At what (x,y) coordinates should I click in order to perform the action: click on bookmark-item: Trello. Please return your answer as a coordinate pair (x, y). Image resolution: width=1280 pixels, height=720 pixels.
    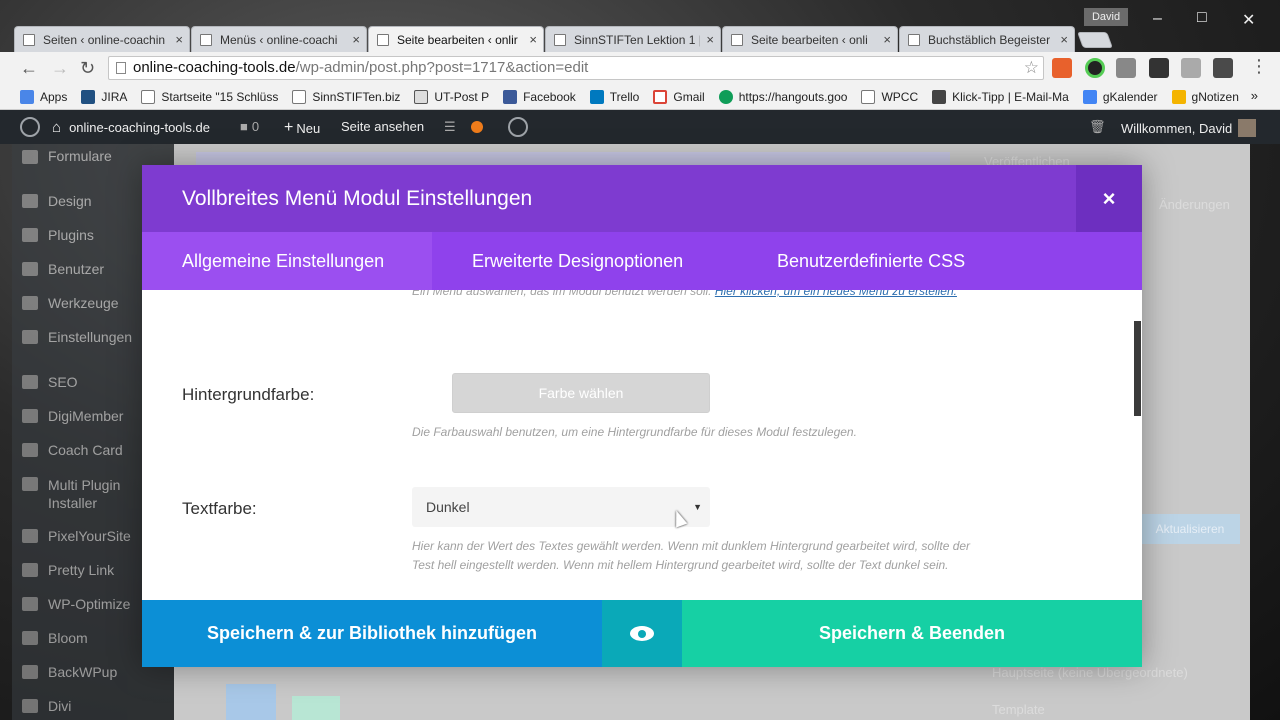
    Looking at the image, I should click on (614, 96).